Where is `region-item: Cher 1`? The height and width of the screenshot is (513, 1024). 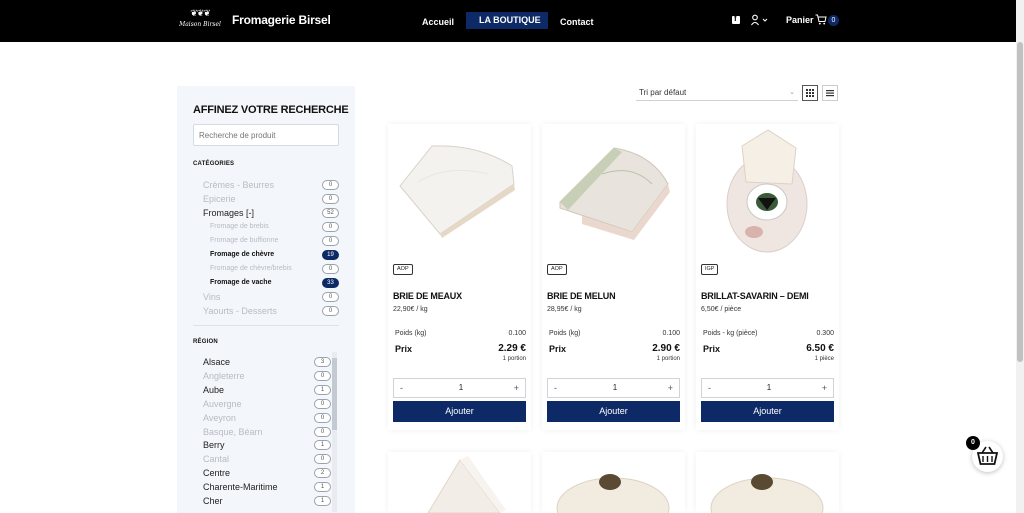
region-item: Cher 1 is located at coordinates (254, 501).